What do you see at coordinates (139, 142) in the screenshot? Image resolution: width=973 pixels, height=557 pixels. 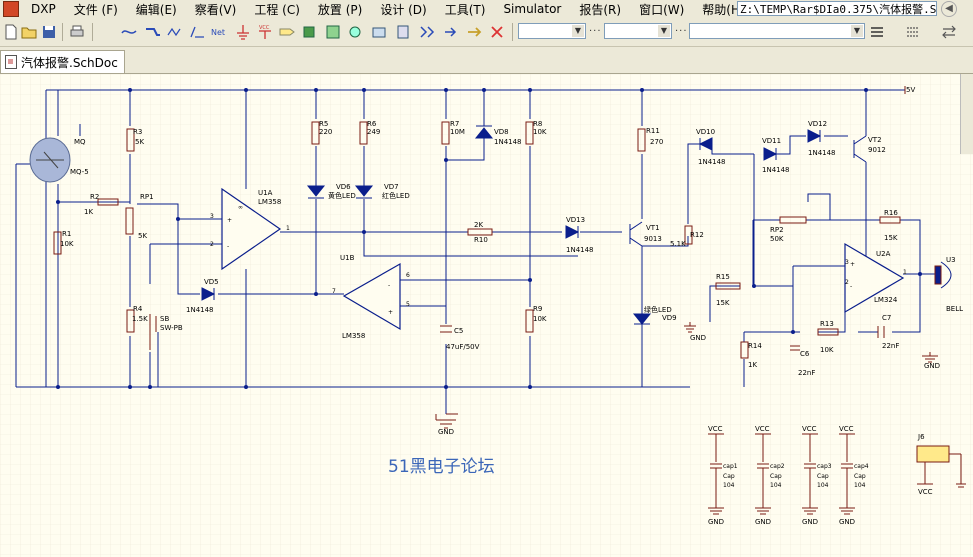 I see `label-r3v: 5K` at bounding box center [139, 142].